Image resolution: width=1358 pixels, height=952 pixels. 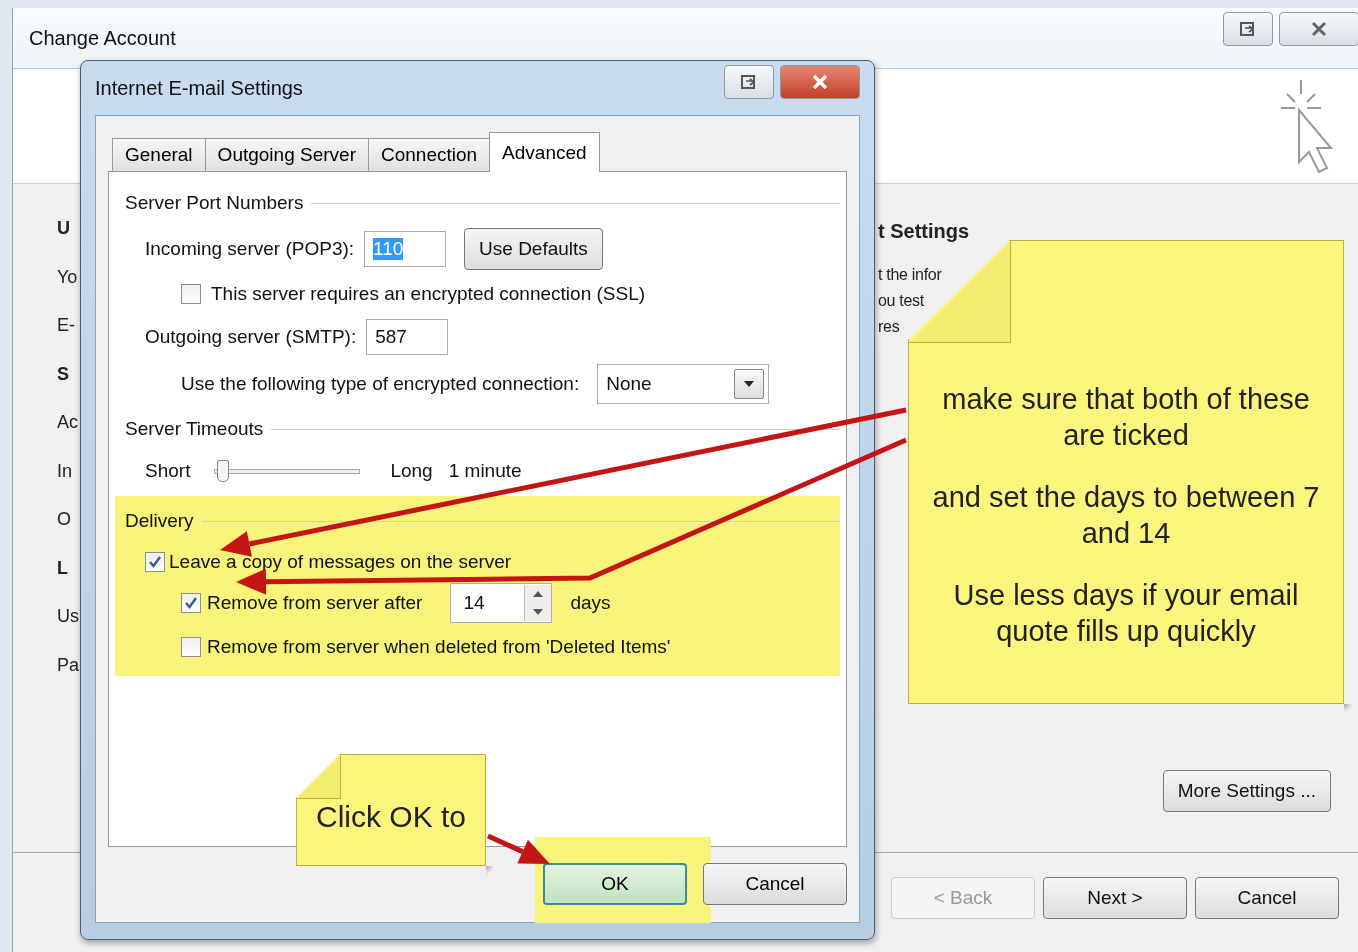 What do you see at coordinates (67, 277) in the screenshot?
I see `label-text: Yo` at bounding box center [67, 277].